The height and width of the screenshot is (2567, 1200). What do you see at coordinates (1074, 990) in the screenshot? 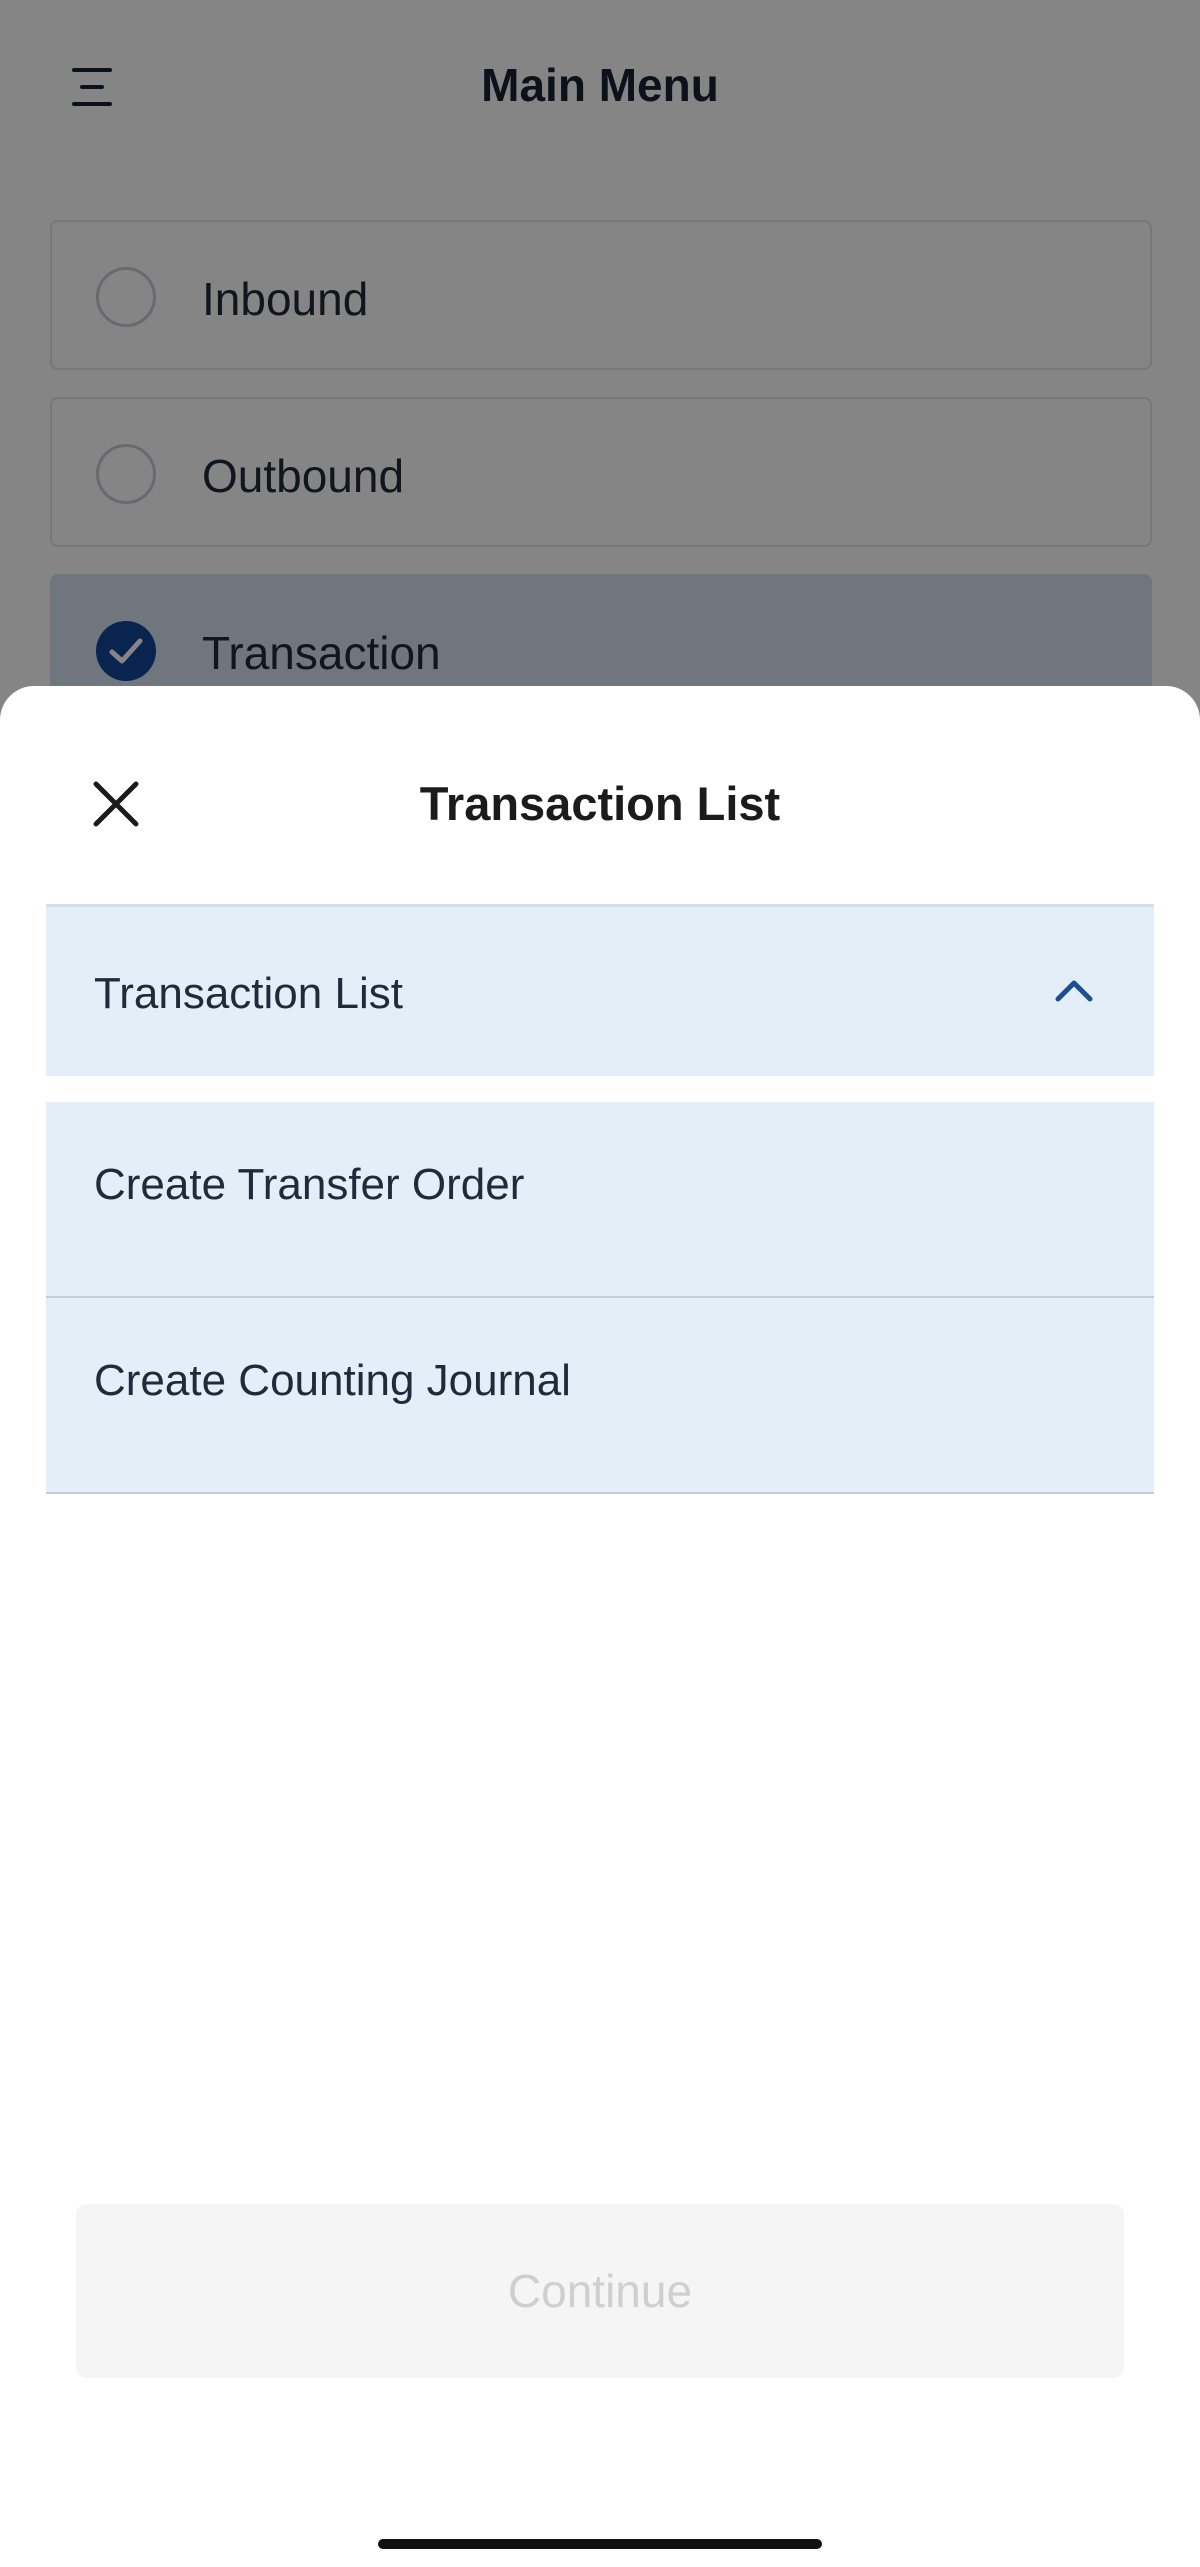
I see `chevron-up-icon` at bounding box center [1074, 990].